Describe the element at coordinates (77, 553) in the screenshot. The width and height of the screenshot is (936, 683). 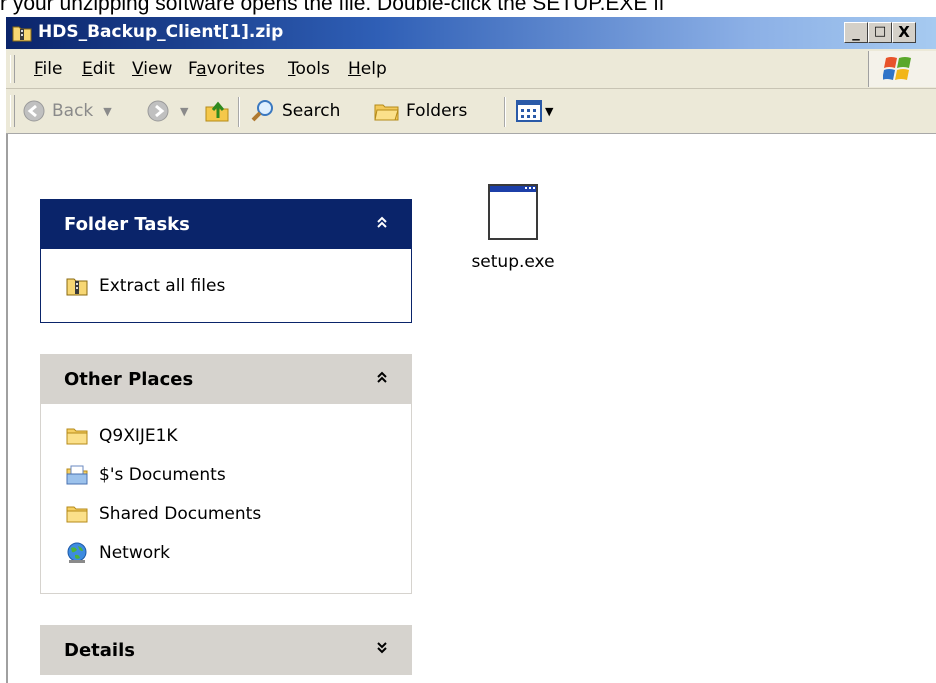
I see `network-globe-icon` at that location.